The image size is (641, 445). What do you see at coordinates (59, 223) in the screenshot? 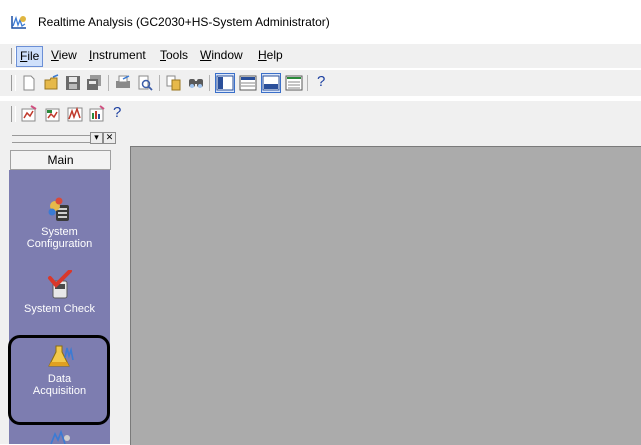
I see `nav-item-system-configuration: System Configuration` at bounding box center [59, 223].